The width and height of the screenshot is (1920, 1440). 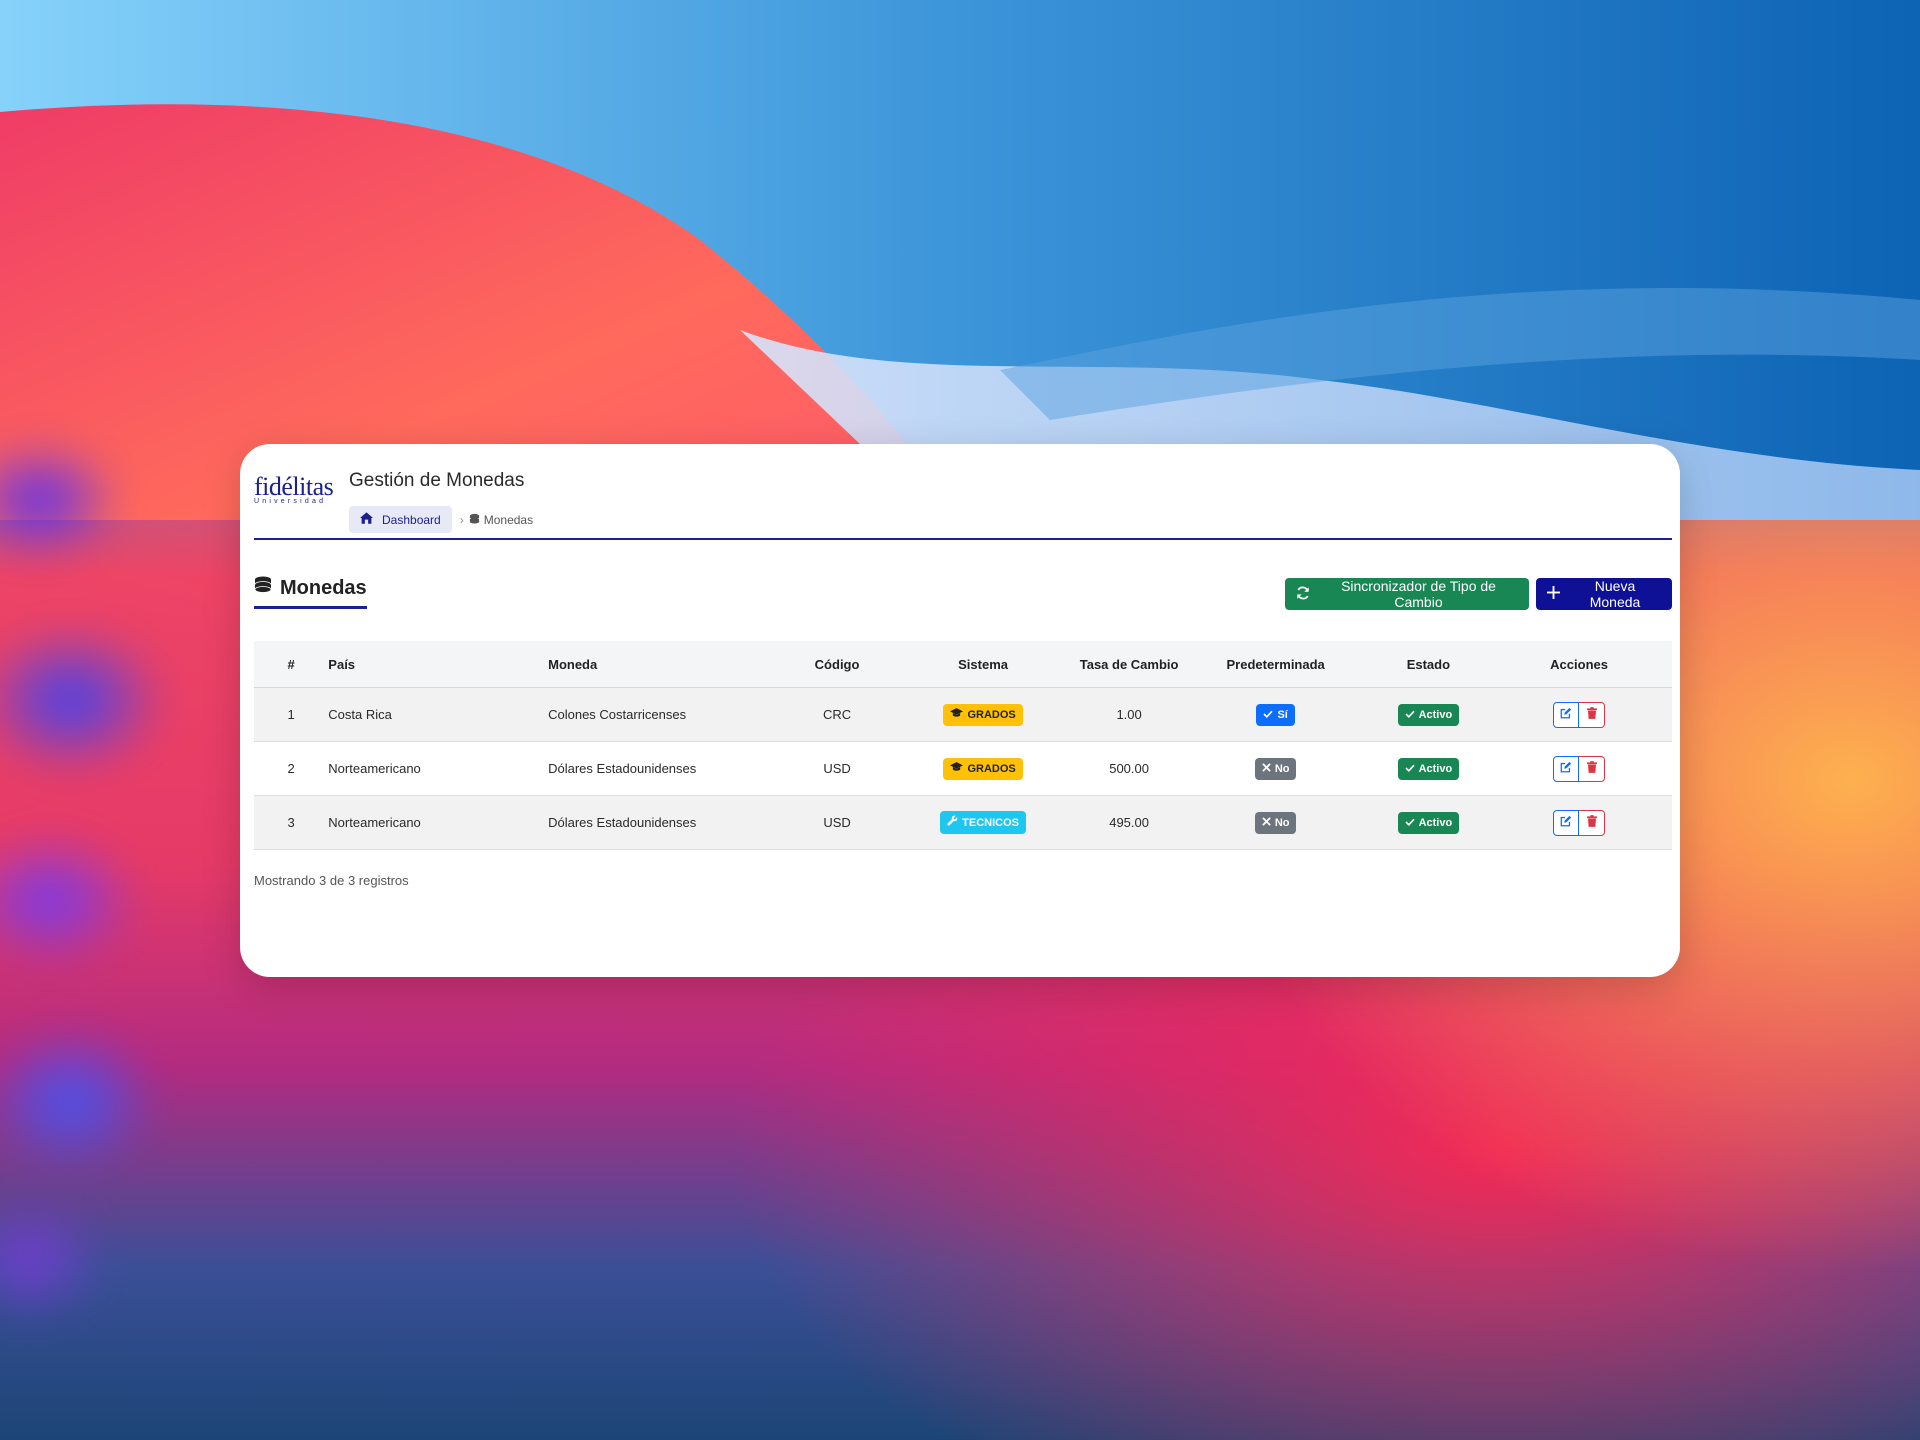 What do you see at coordinates (437, 480) in the screenshot?
I see `page-title: Gestión de Monedas` at bounding box center [437, 480].